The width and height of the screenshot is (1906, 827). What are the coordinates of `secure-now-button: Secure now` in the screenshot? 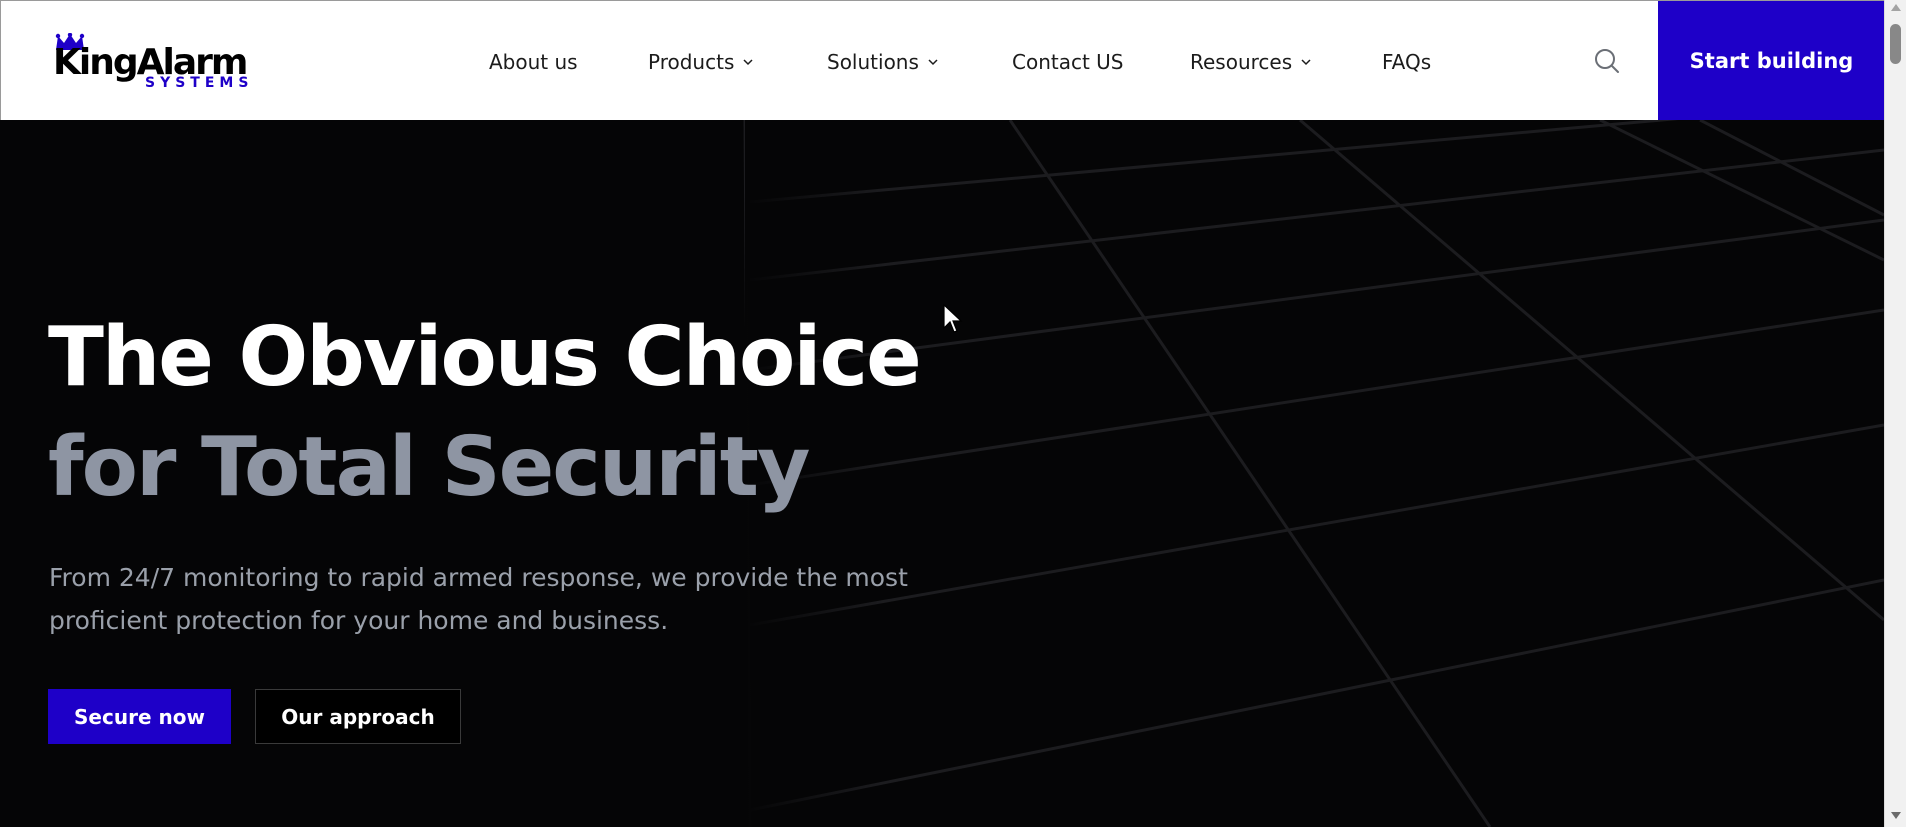 It's located at (139, 716).